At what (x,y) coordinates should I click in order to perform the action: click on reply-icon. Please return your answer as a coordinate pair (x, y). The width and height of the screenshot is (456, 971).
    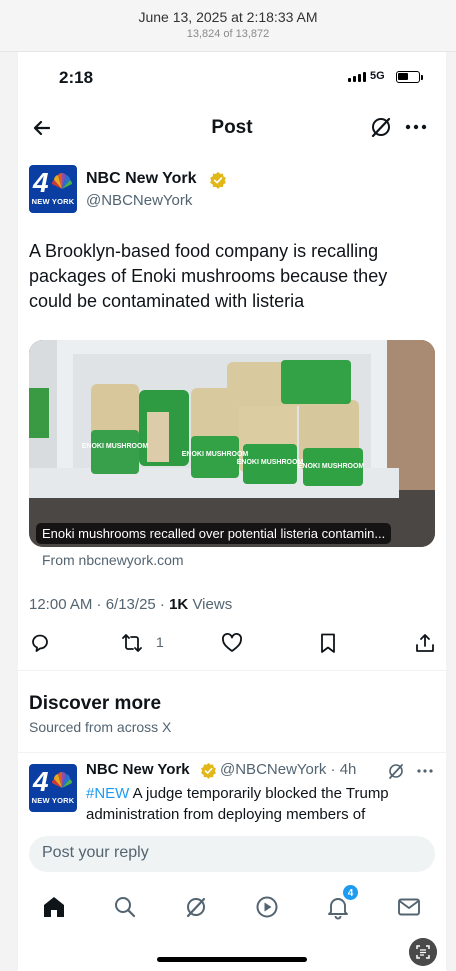
    Looking at the image, I should click on (40, 643).